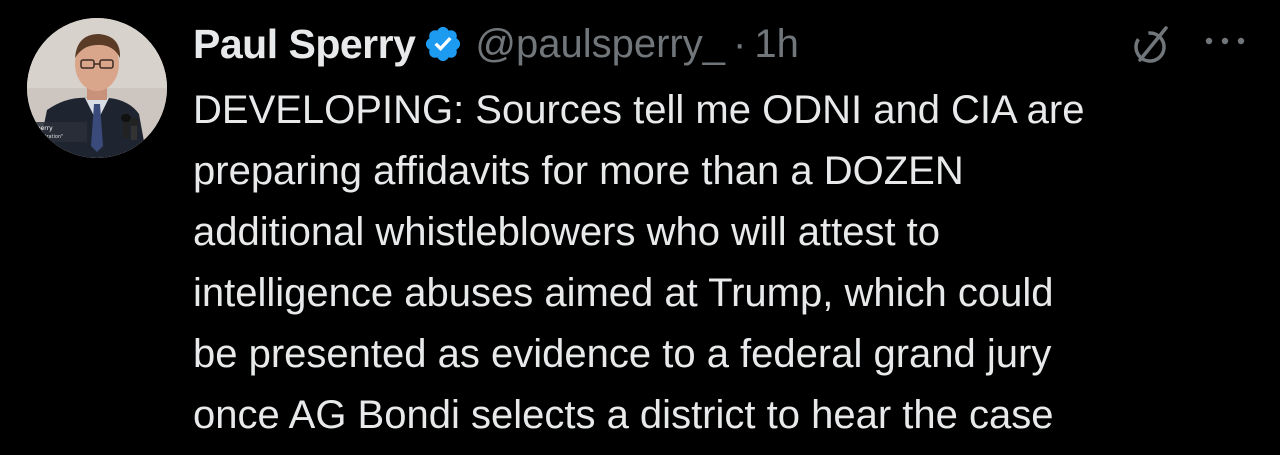  I want to click on tweet-header: Paul Sperry @paulsperry_ · 1h, so click(496, 44).